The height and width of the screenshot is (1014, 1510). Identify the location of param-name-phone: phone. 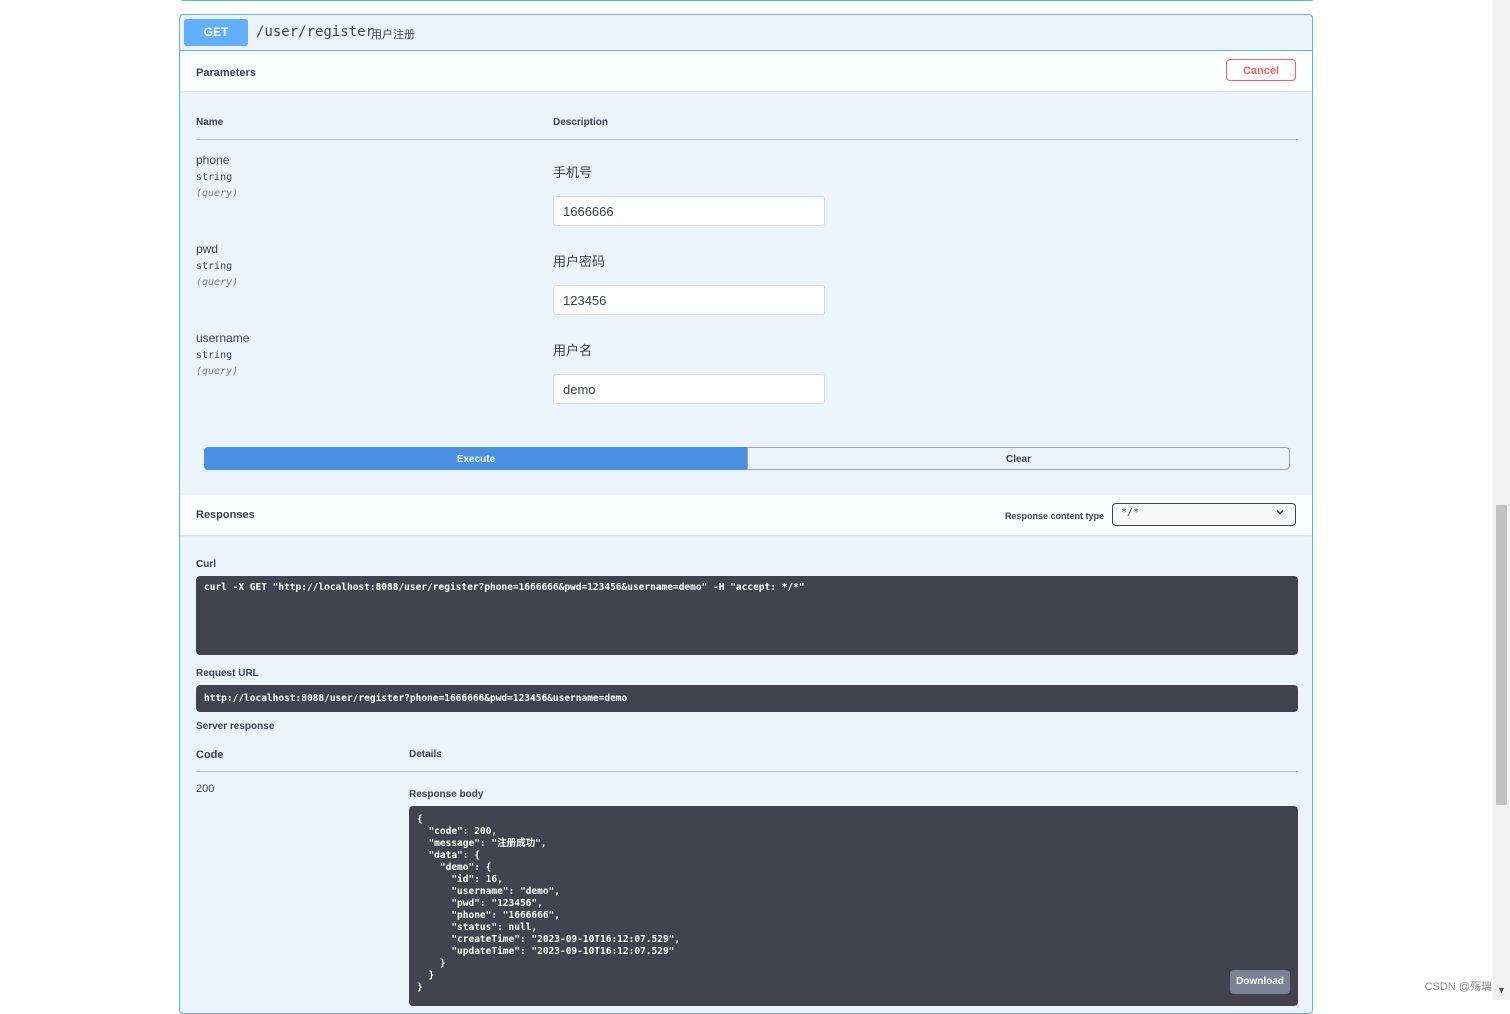
(213, 160).